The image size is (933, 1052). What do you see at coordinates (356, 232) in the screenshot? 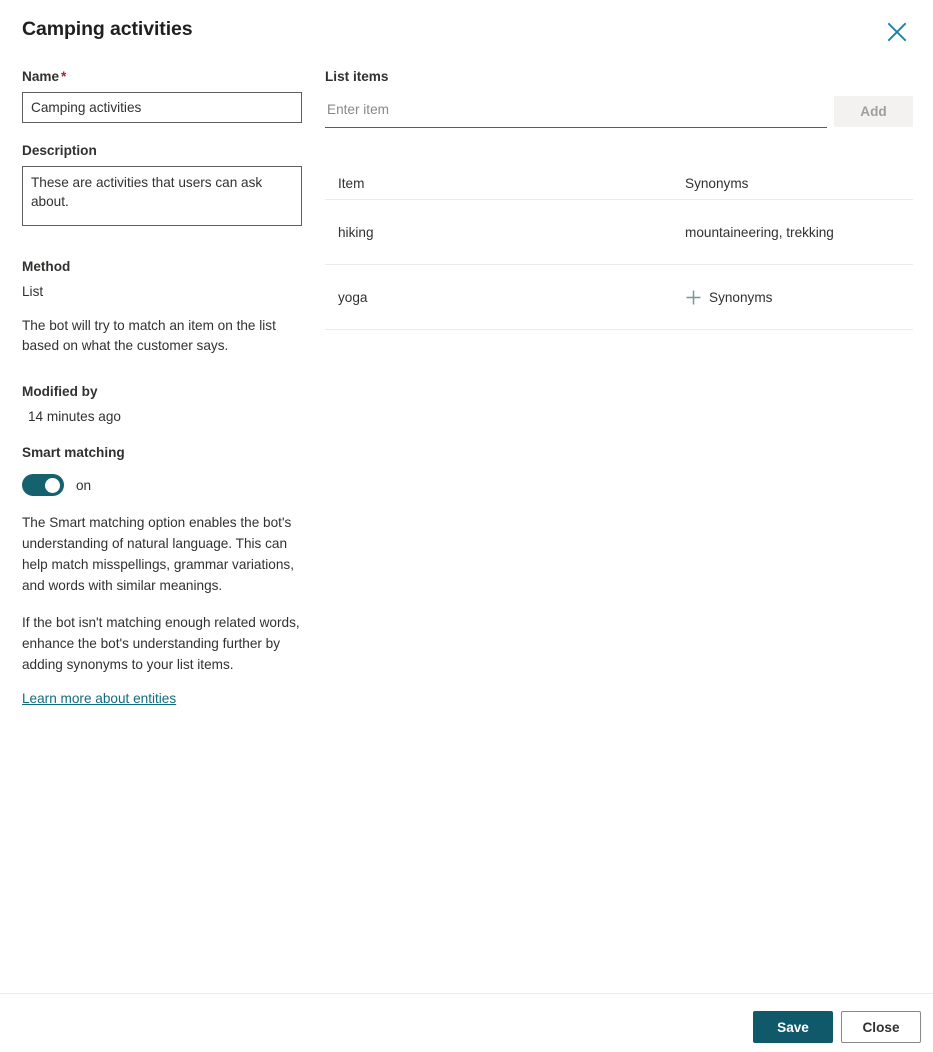
I see `cell-item: hiking` at bounding box center [356, 232].